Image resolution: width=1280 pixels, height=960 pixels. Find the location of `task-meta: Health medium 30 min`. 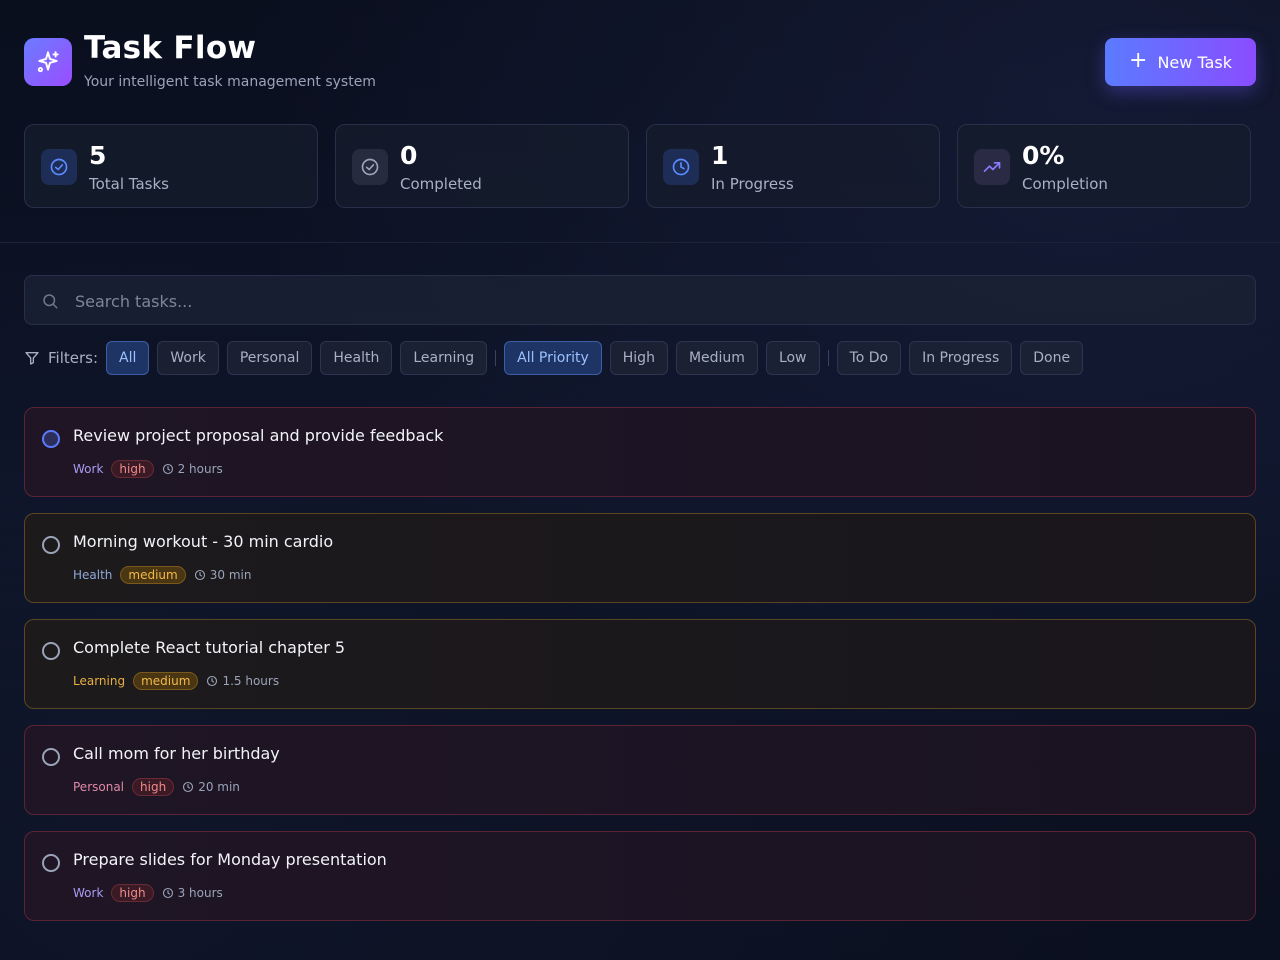

task-meta: Health medium 30 min is located at coordinates (162, 575).